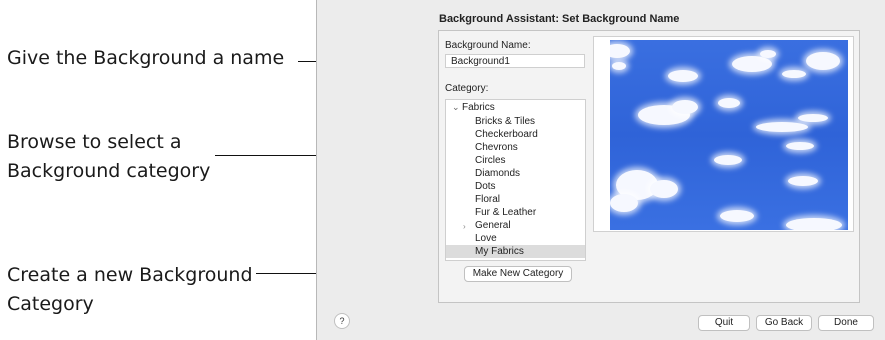 This screenshot has height=340, width=885. What do you see at coordinates (496, 147) in the screenshot?
I see `category-item: Chevrons` at bounding box center [496, 147].